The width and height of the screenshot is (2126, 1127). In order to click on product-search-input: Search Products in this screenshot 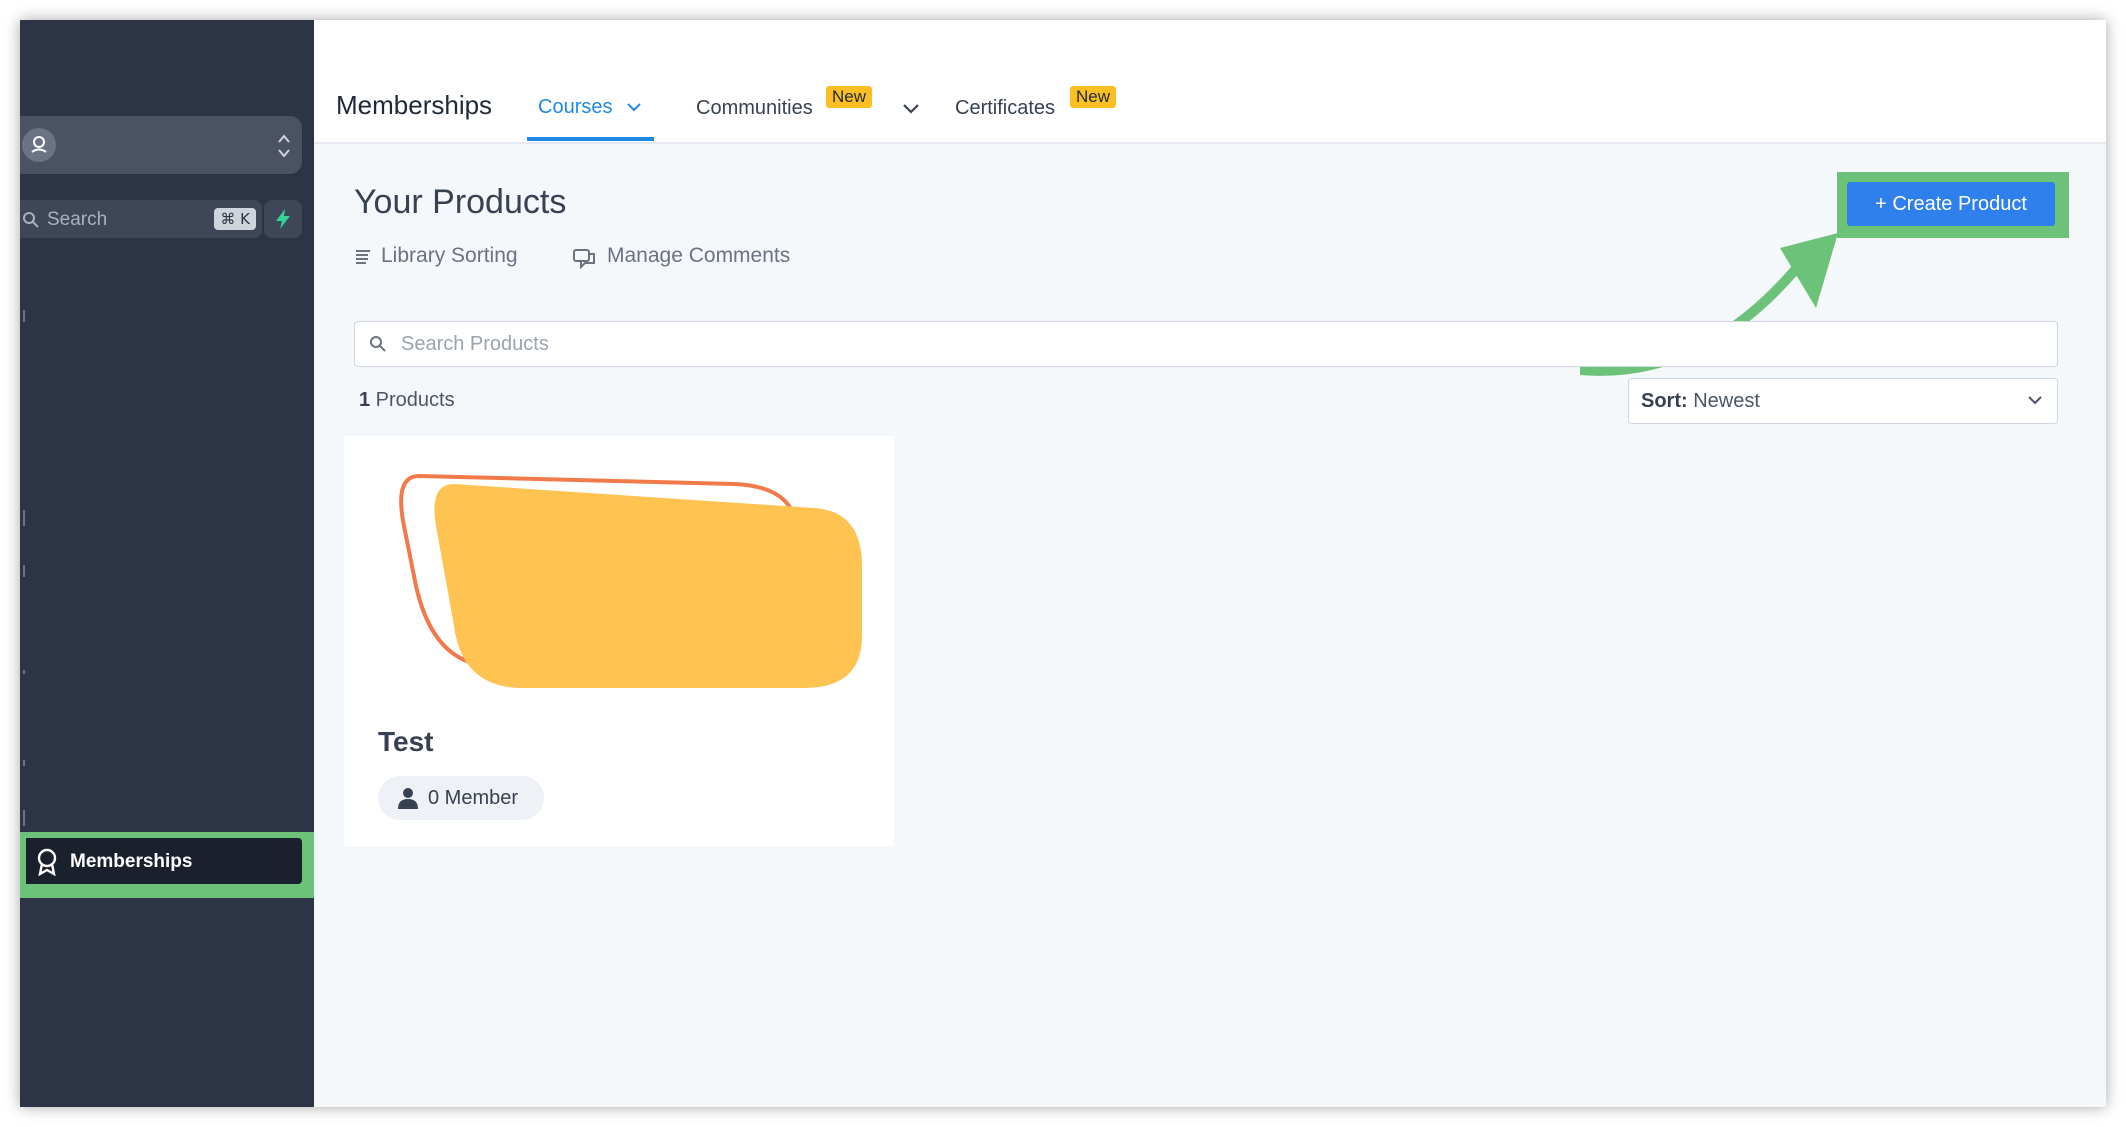, I will do `click(1206, 344)`.